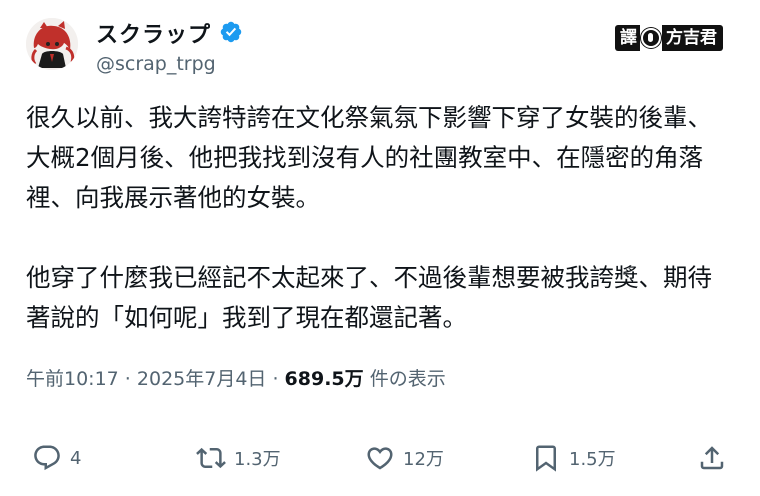 This screenshot has width=760, height=496. Describe the element at coordinates (173, 197) in the screenshot. I see `tweet-text-line: 裡、向我展示著他的女裝。` at that location.